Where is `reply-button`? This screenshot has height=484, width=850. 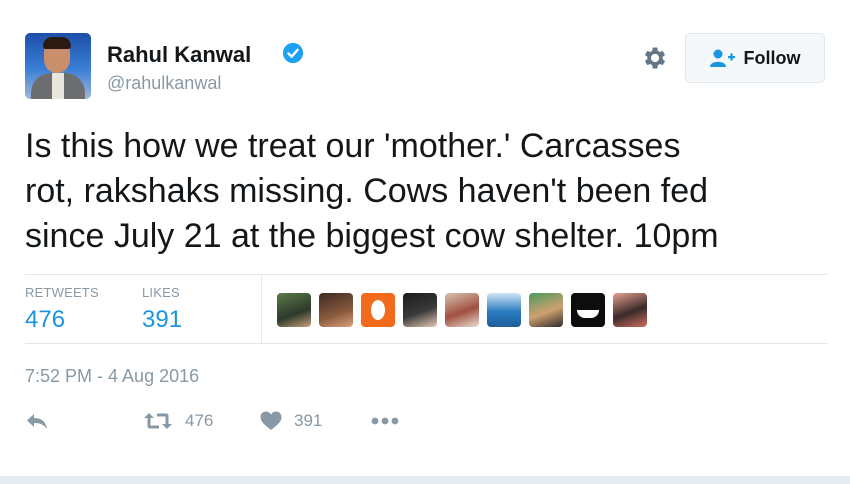
reply-button is located at coordinates (37, 421).